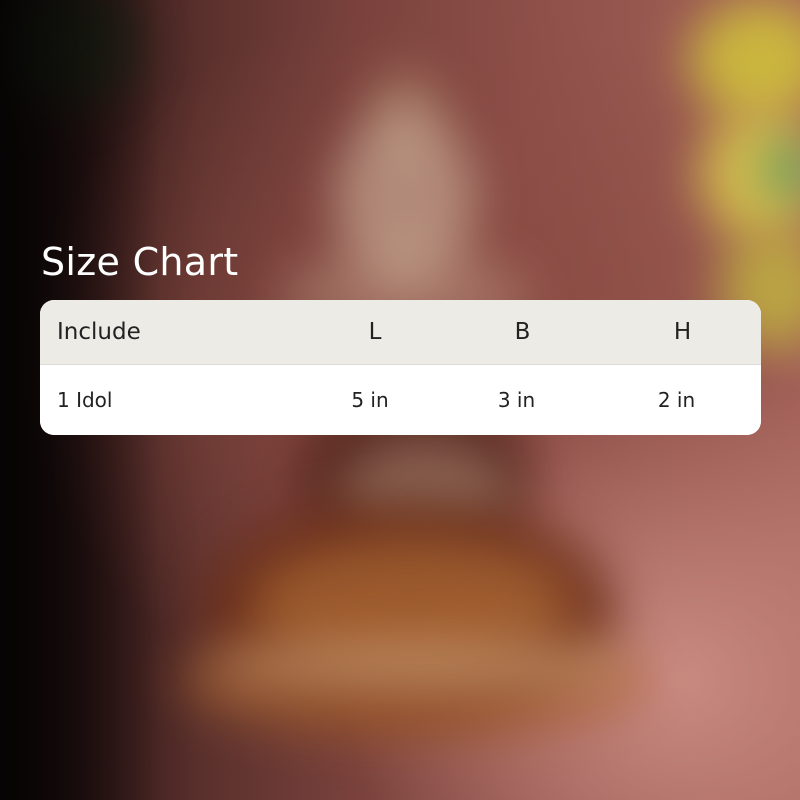  I want to click on header-breadth: B, so click(522, 332).